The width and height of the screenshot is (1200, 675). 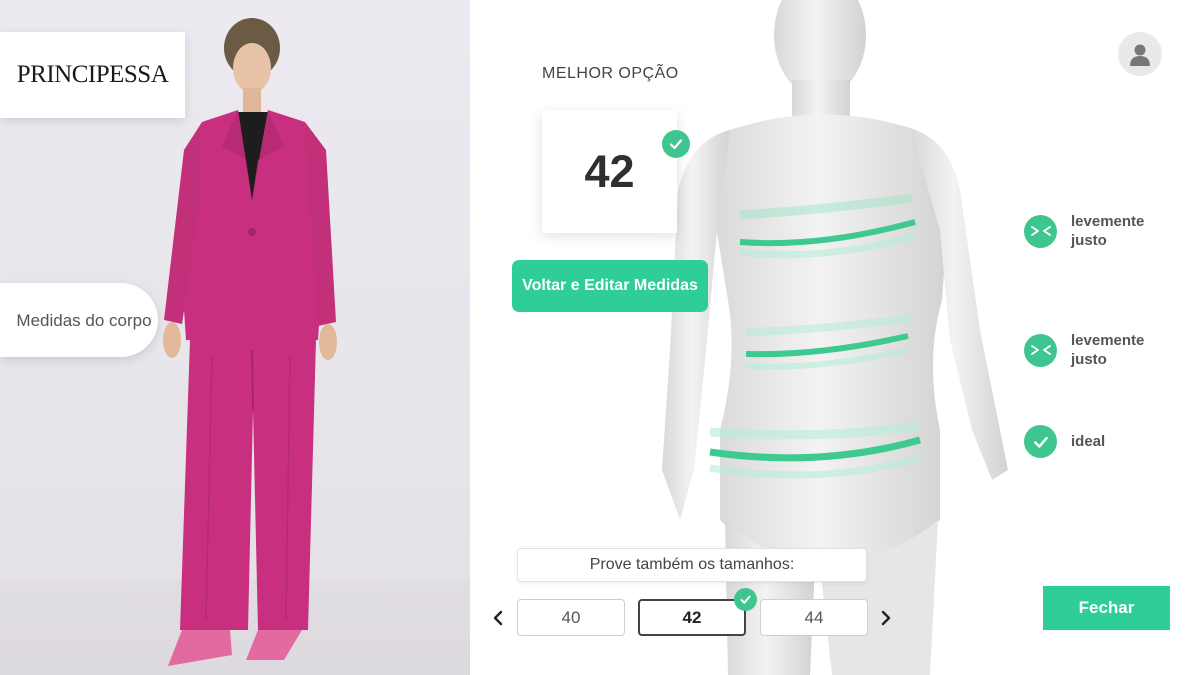 I want to click on edit-measures-button: Voltar e Editar Medidas, so click(x=610, y=286).